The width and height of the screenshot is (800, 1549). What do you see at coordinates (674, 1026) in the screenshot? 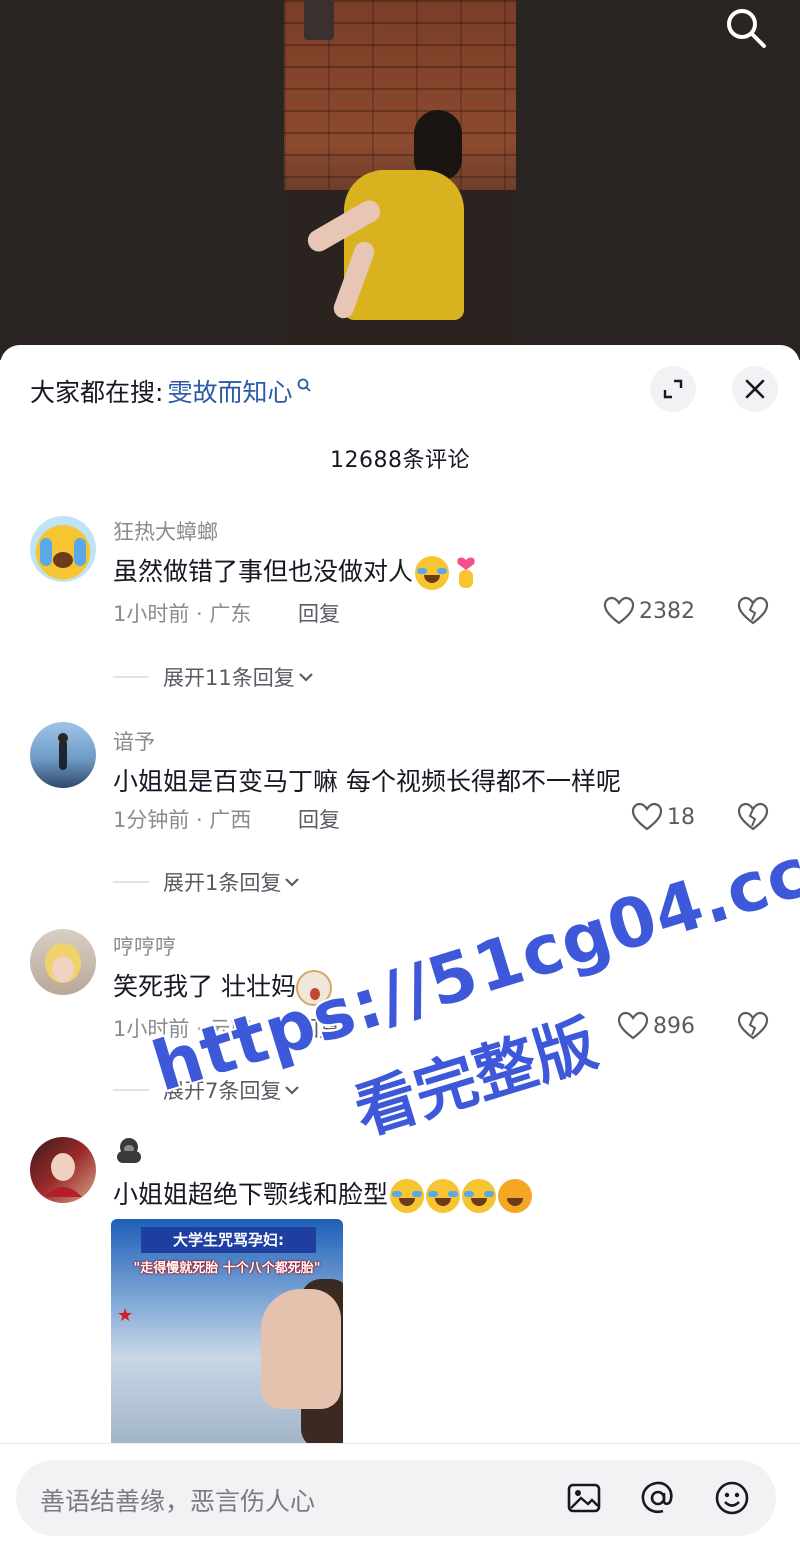
I see `like-count: 896` at bounding box center [674, 1026].